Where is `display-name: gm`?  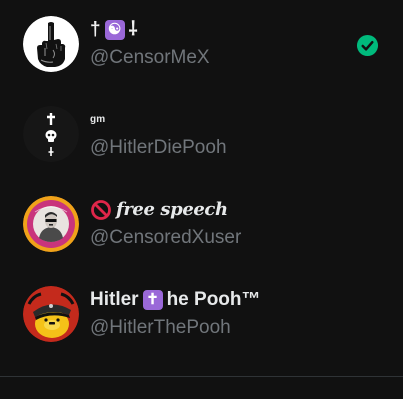
display-name: gm is located at coordinates (97, 120).